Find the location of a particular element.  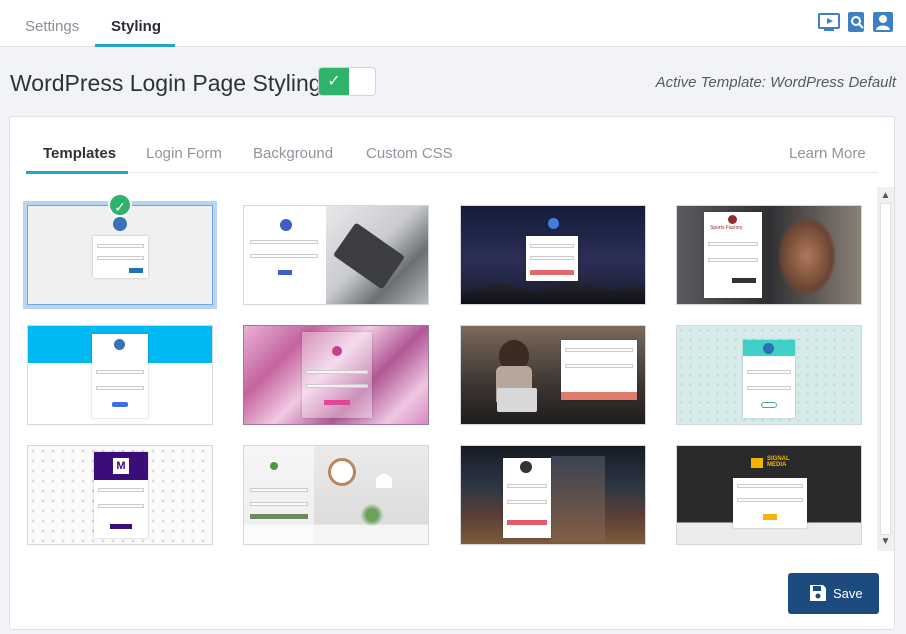

page-title: WordPress Login Page Styling is located at coordinates (166, 83).